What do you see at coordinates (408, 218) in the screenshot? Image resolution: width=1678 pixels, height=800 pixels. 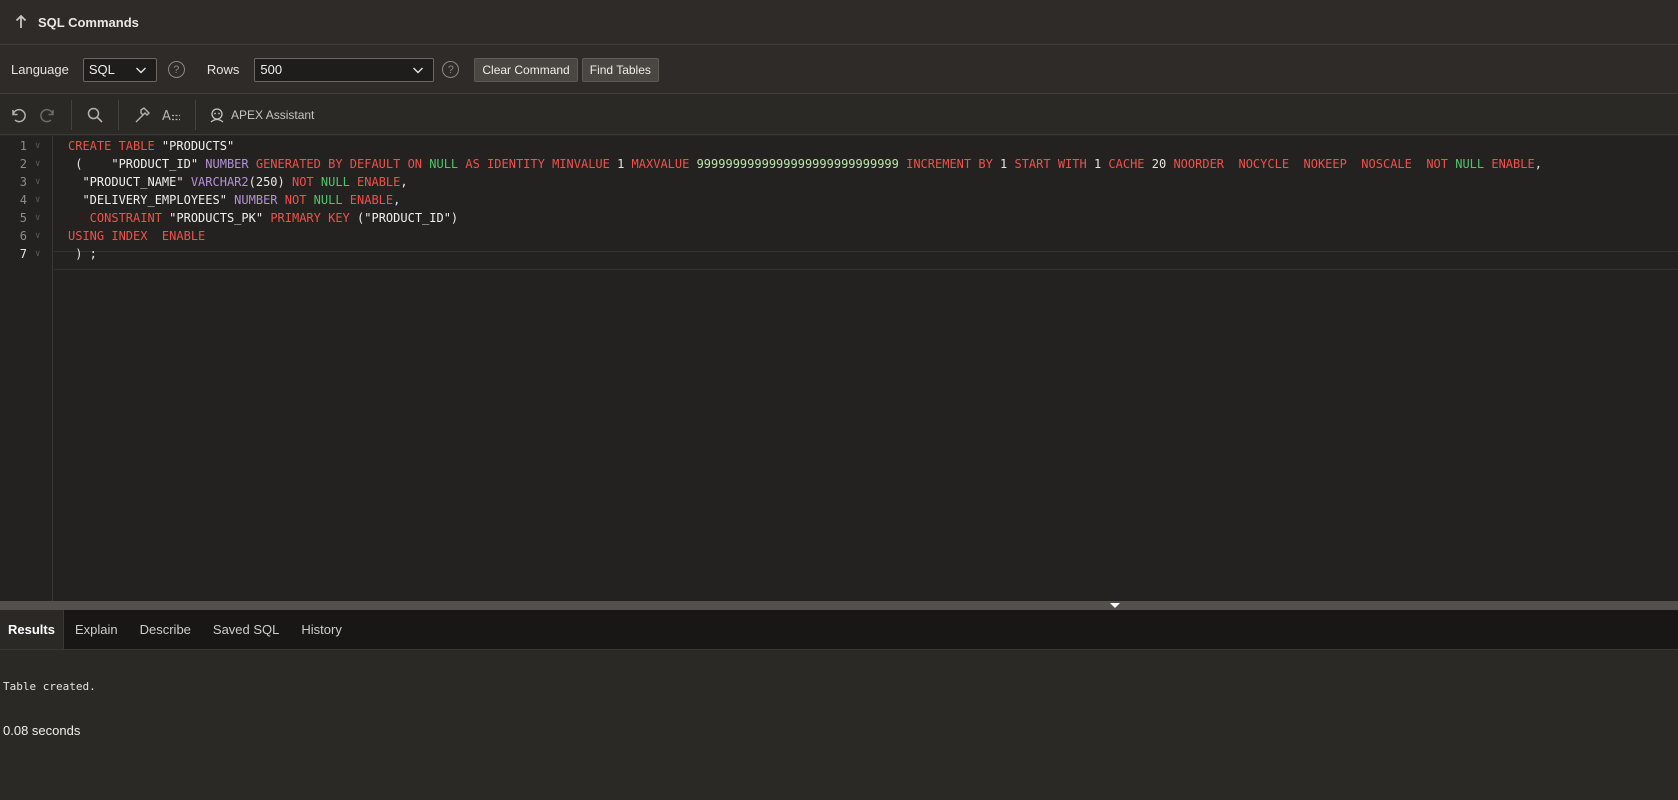 I see `code-token: ("PRODUCT_ID")` at bounding box center [408, 218].